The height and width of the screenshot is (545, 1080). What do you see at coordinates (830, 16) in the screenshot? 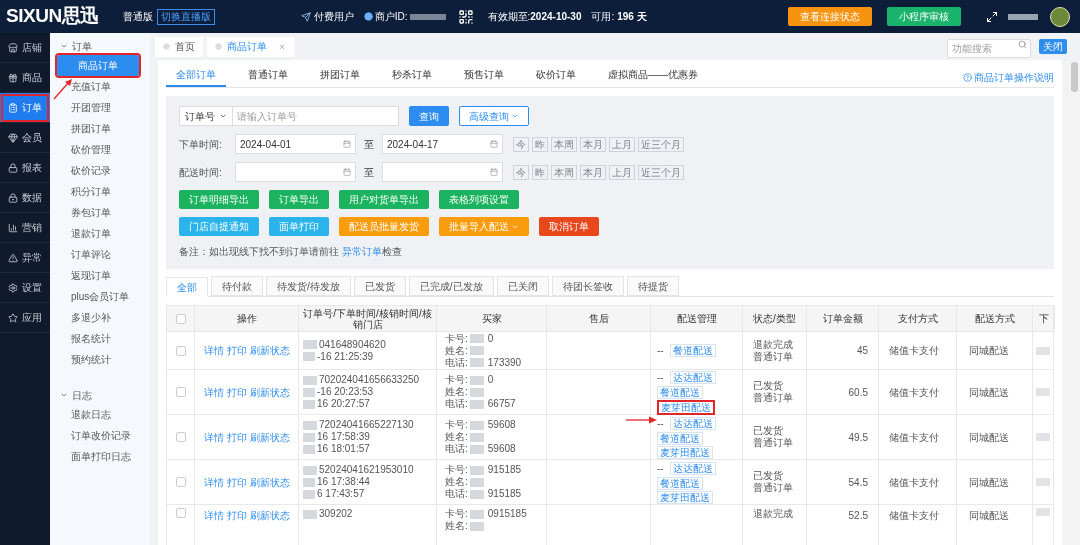
I see `connection-status-button: 查看连接状态` at bounding box center [830, 16].